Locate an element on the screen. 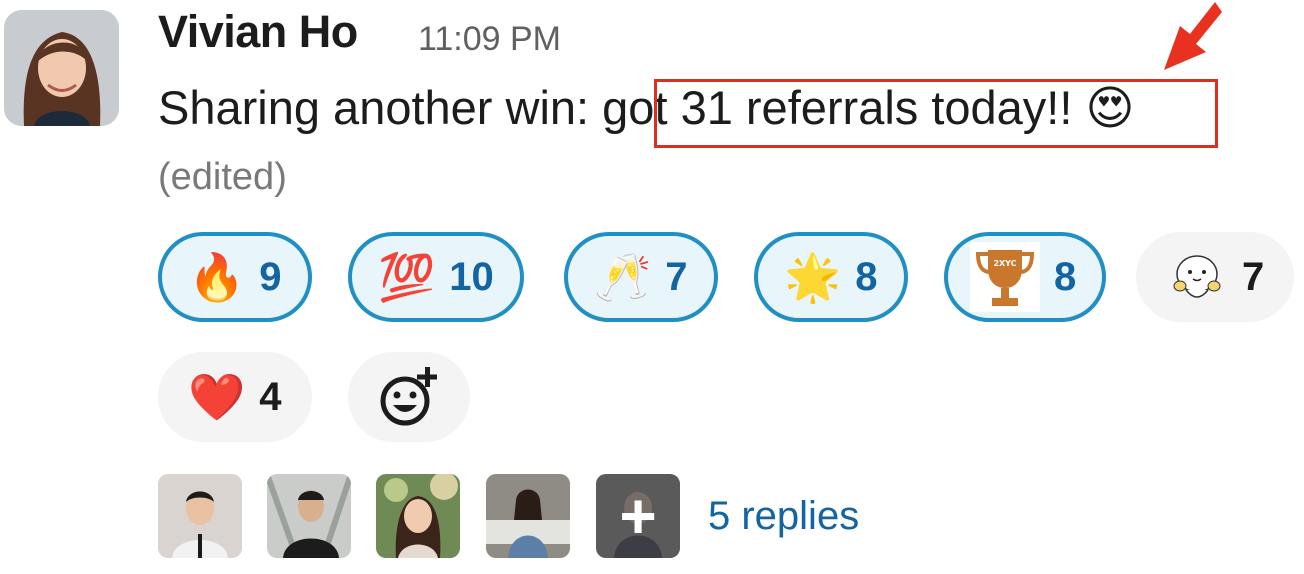  red-heart-icon: ❤️ is located at coordinates (217, 397).